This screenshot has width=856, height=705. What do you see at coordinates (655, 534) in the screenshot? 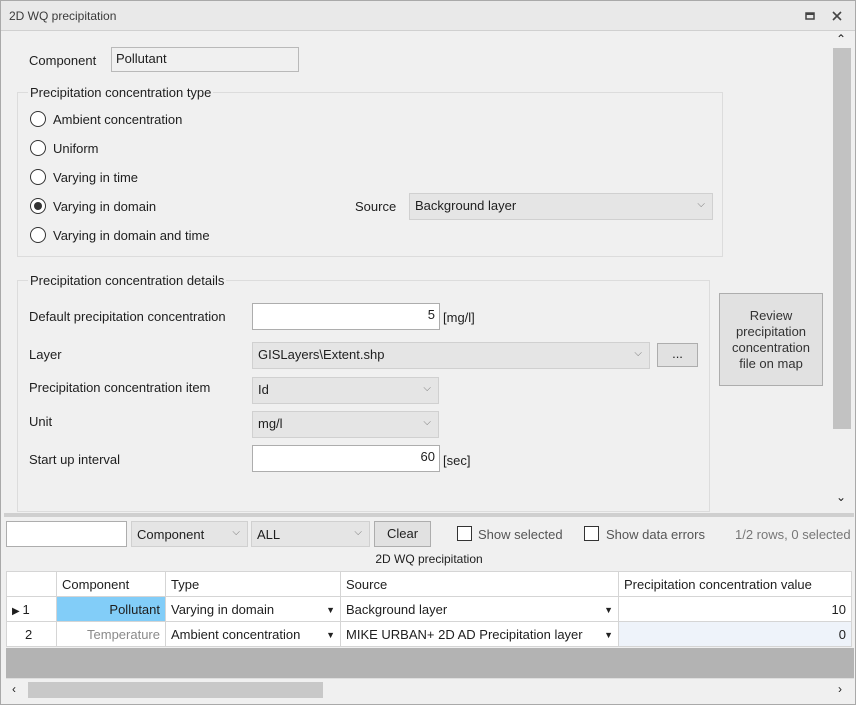
I see `show-data-errors-label: Show data errors` at bounding box center [655, 534].